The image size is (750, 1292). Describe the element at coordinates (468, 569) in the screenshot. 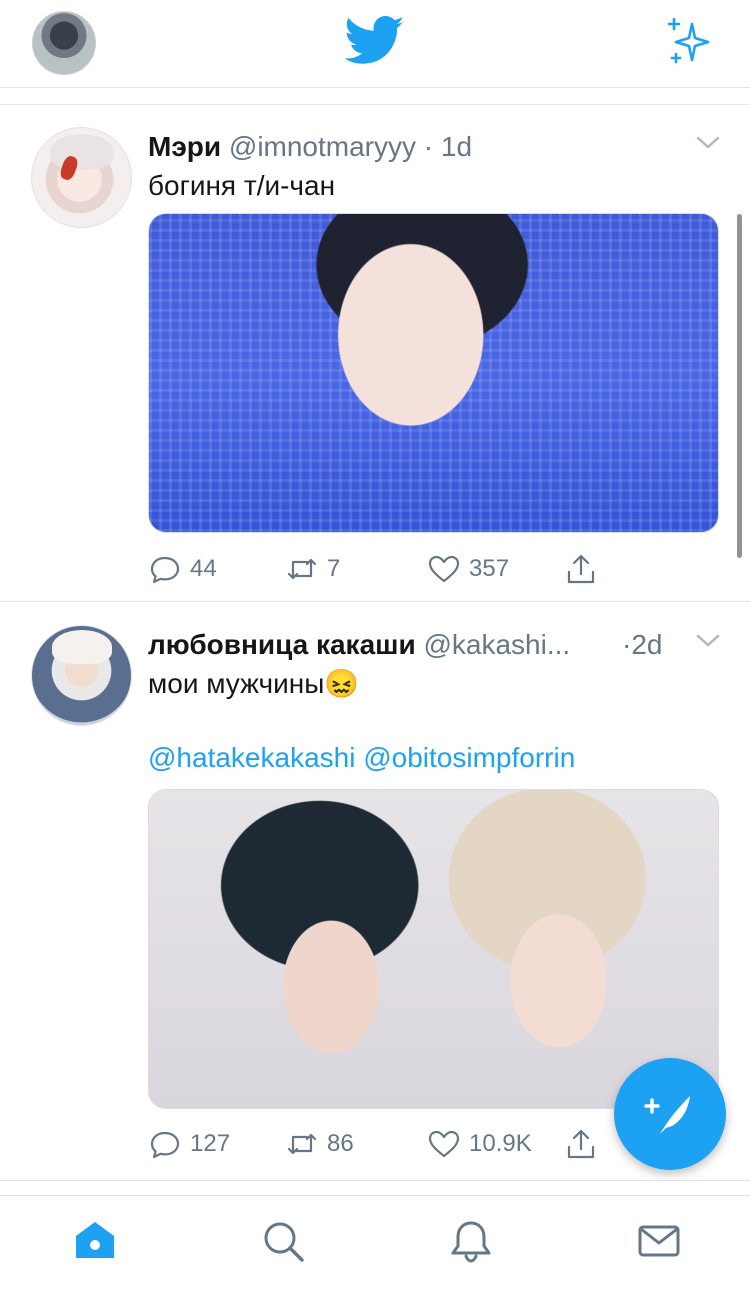

I see `like-button: 357` at that location.